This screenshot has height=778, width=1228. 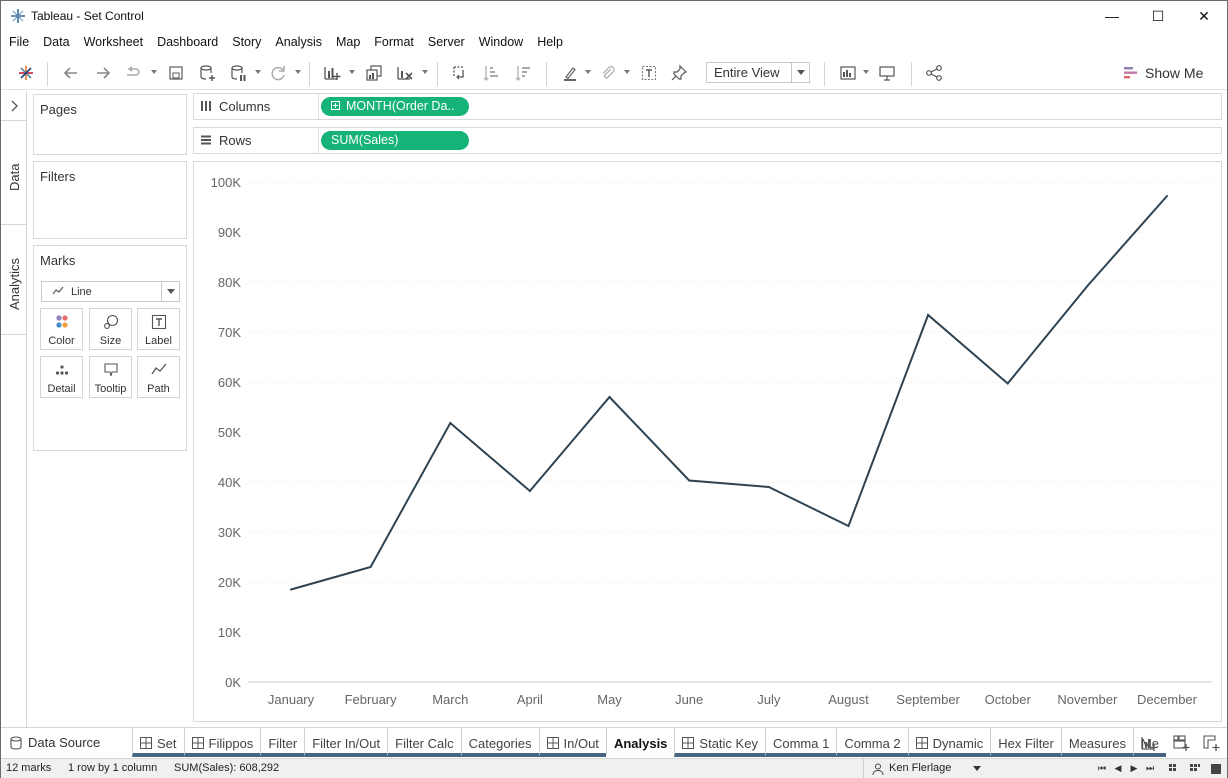 I want to click on menu-server: Server, so click(x=446, y=43).